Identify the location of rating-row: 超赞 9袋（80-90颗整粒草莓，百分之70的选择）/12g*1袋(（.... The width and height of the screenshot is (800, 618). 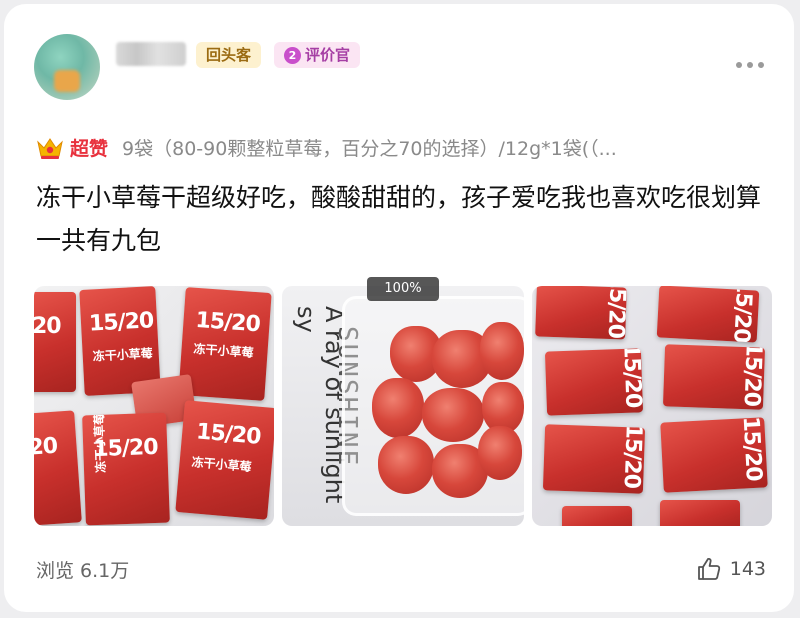
(406, 147).